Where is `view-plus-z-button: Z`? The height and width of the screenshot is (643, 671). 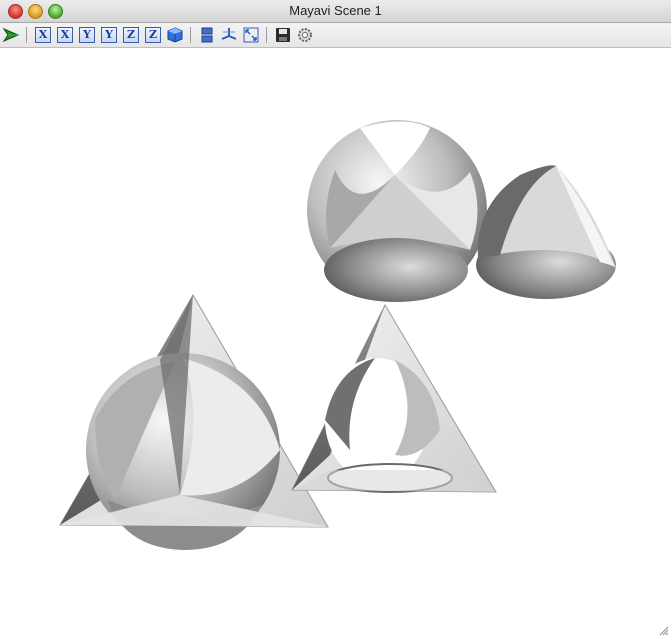
view-plus-z-button: Z is located at coordinates (131, 35).